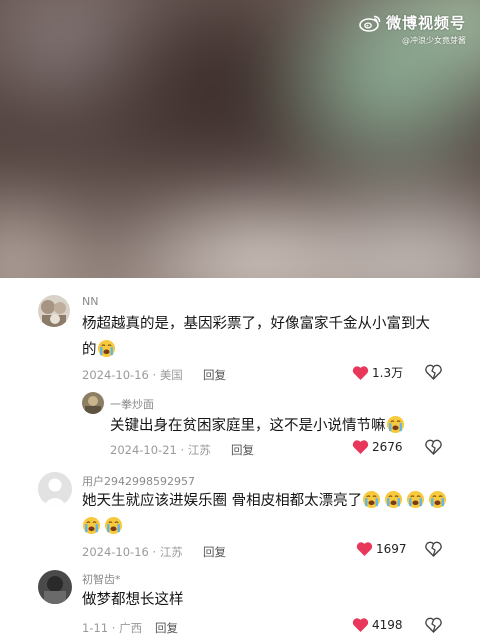 The width and height of the screenshot is (480, 640). I want to click on comment-username: 用户2942998592957, so click(138, 481).